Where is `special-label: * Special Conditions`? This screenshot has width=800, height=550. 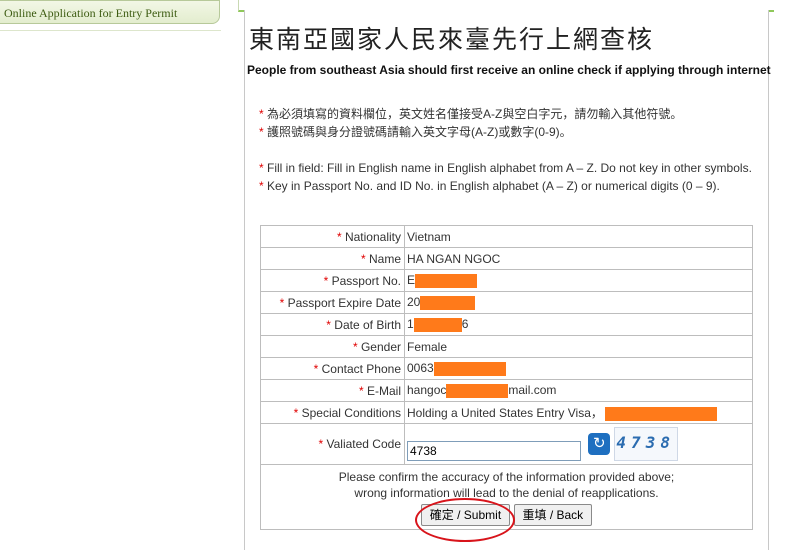
special-label: * Special Conditions is located at coordinates (332, 412).